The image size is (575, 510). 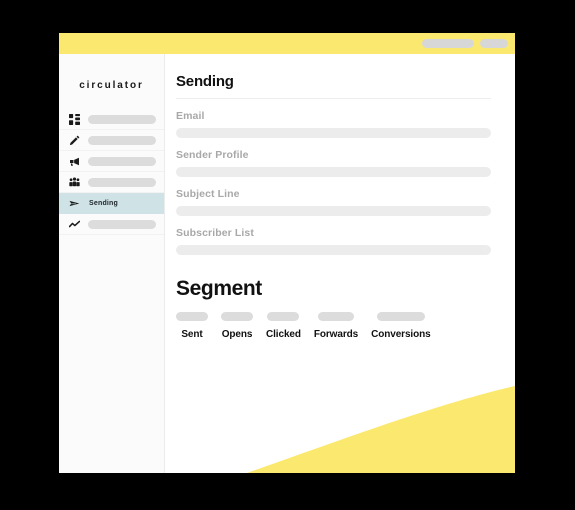 What do you see at coordinates (192, 326) in the screenshot?
I see `stat-sent: Sent` at bounding box center [192, 326].